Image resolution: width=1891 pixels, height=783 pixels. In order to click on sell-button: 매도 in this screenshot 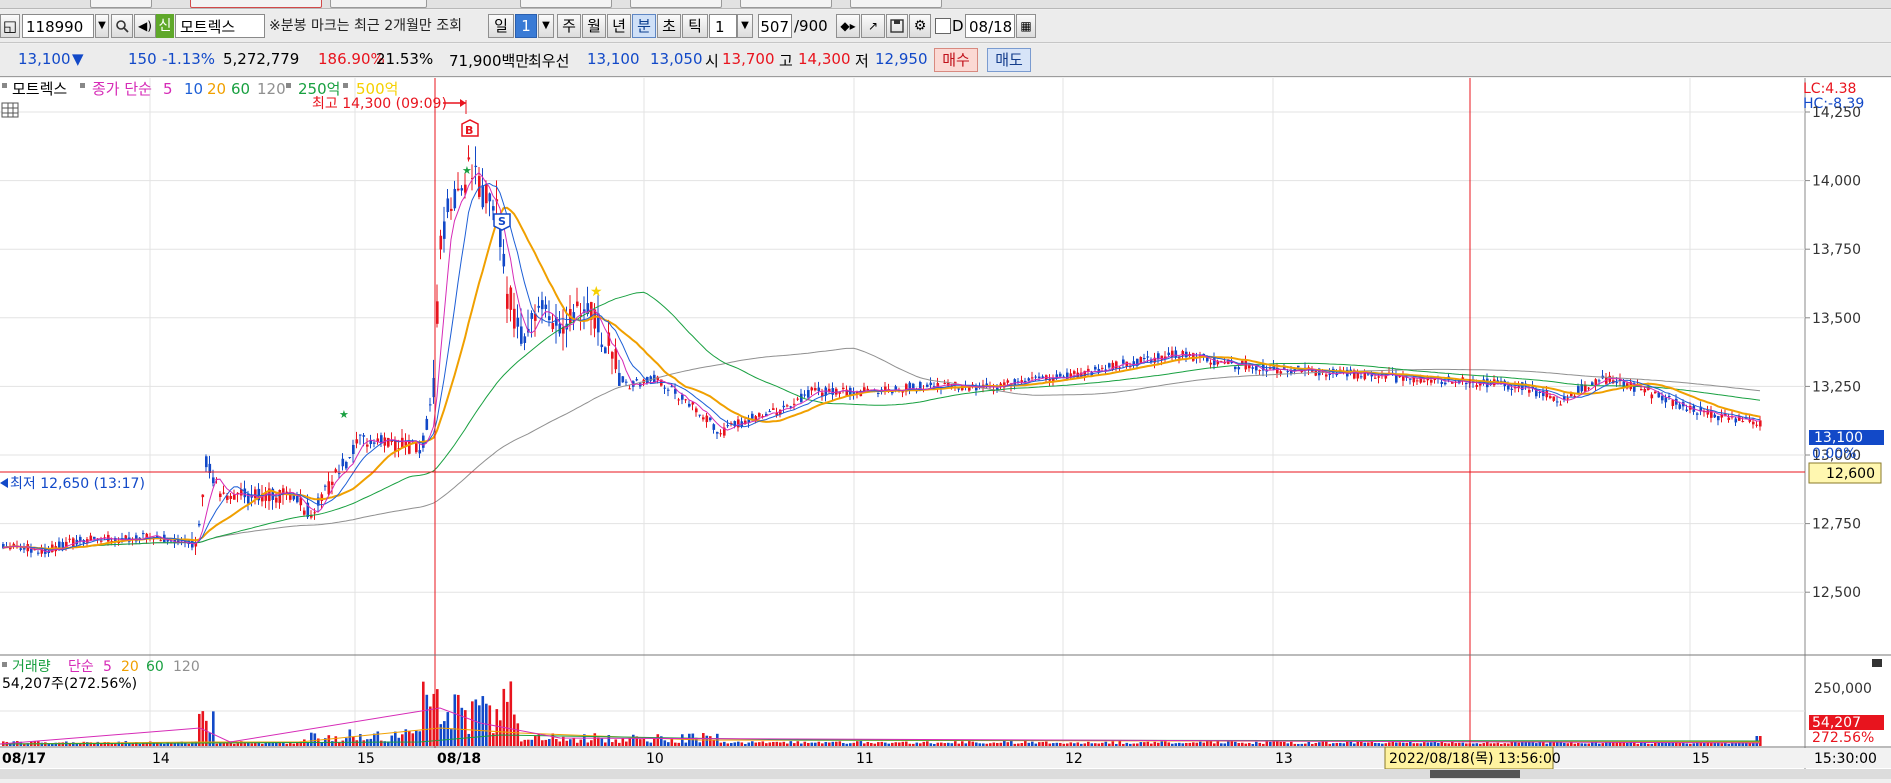, I will do `click(1009, 60)`.